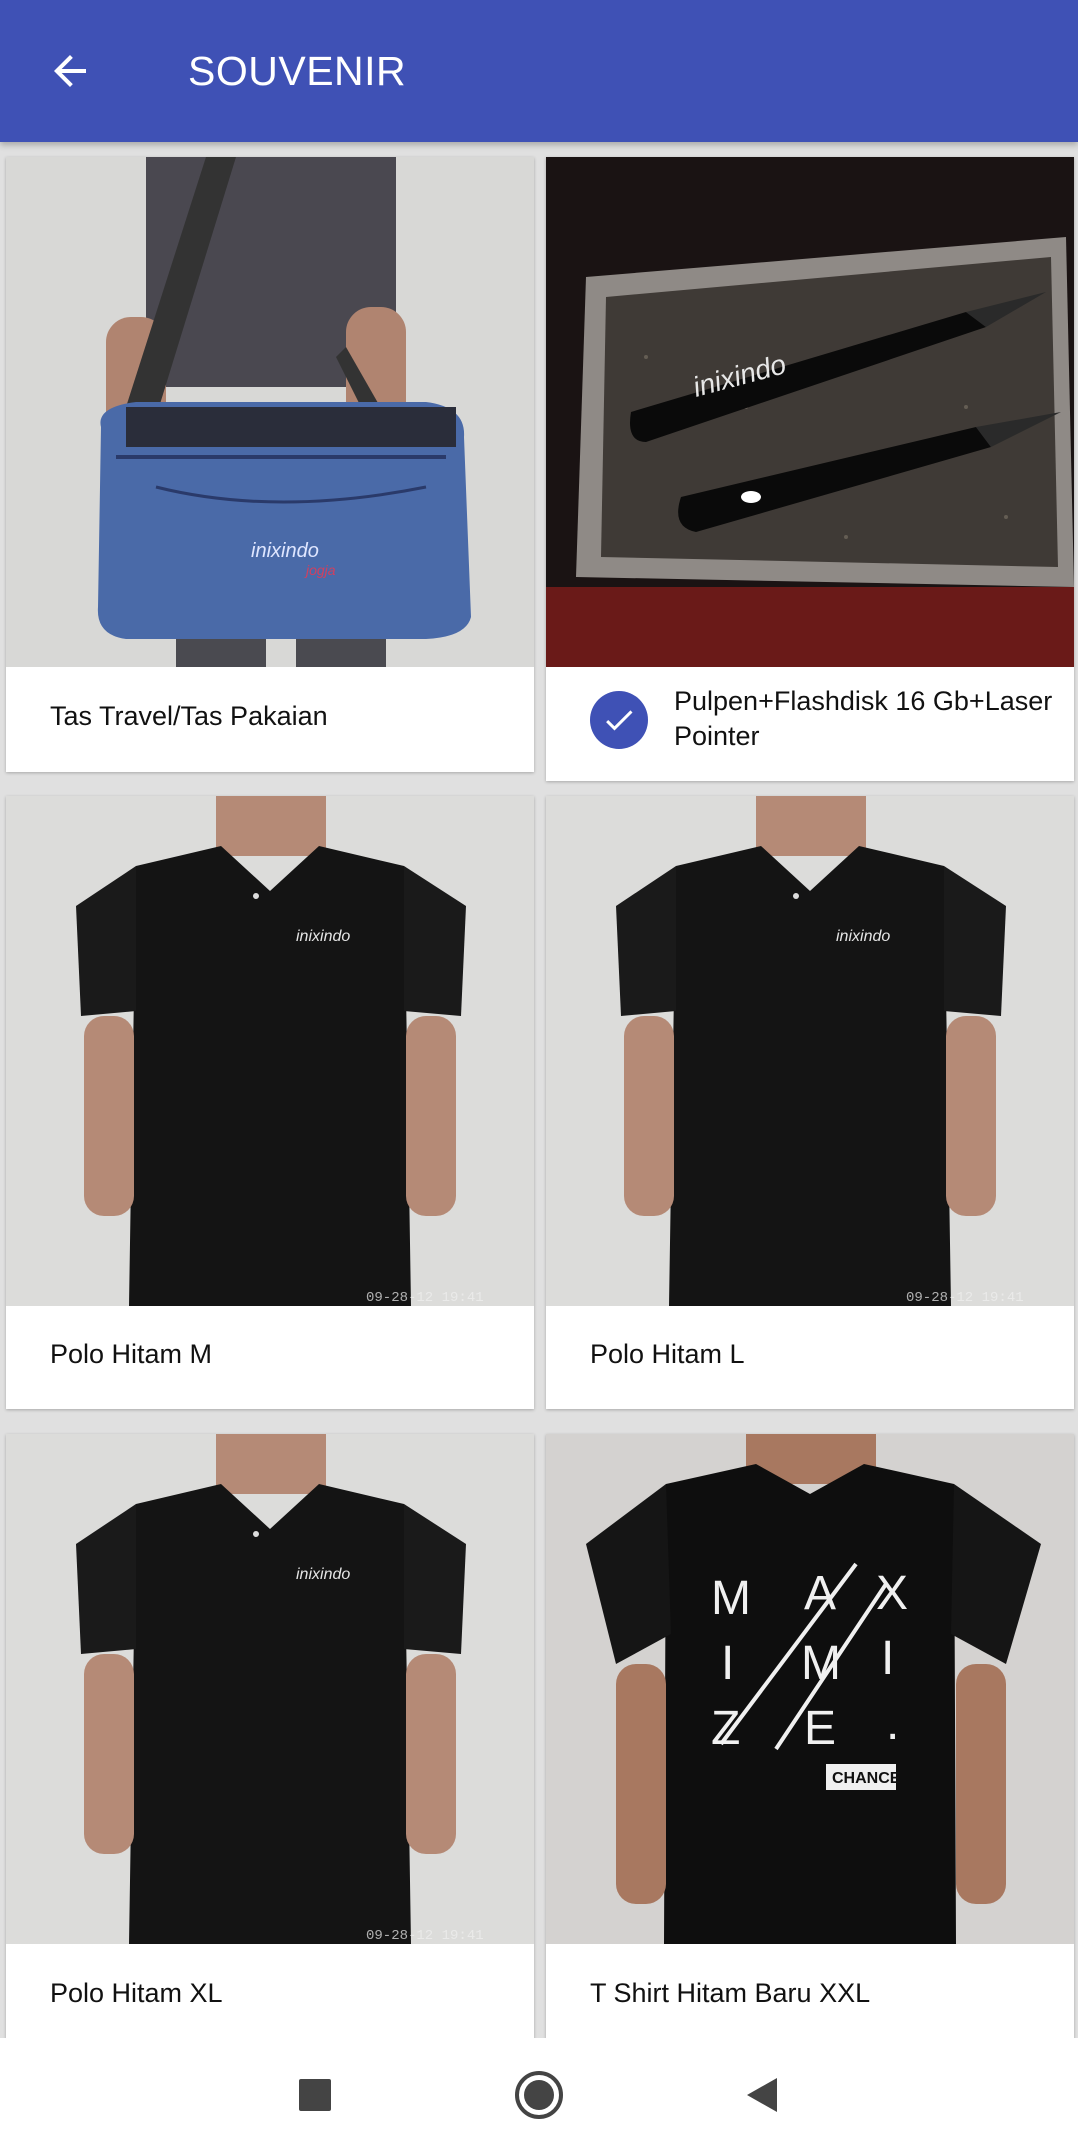 This screenshot has width=1078, height=2152. What do you see at coordinates (866, 1778) in the screenshot?
I see `svg-text: CHANCE` at bounding box center [866, 1778].